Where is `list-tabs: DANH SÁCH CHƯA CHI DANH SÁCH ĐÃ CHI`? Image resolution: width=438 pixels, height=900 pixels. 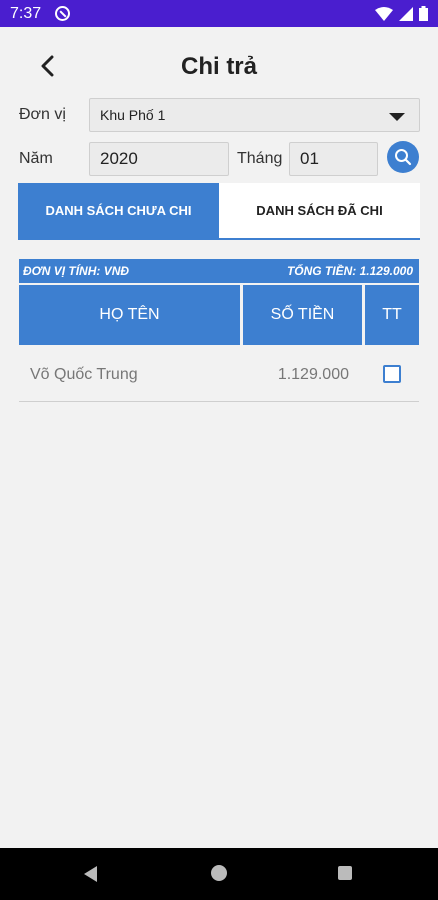
list-tabs: DANH SÁCH CHƯA CHI DANH SÁCH ĐÃ CHI is located at coordinates (219, 211).